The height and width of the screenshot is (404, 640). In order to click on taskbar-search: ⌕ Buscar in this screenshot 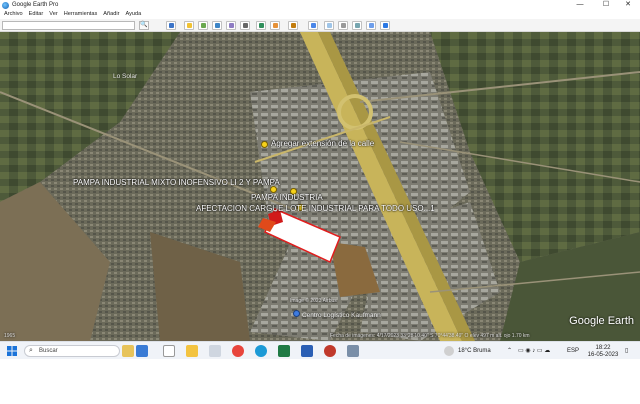, I will do `click(72, 351)`.